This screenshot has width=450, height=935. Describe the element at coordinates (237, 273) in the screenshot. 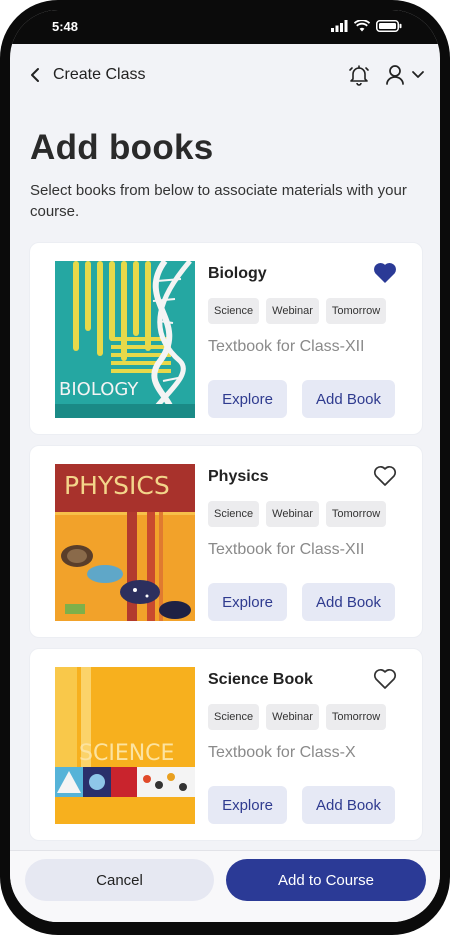

I see `book-title: Biology` at that location.